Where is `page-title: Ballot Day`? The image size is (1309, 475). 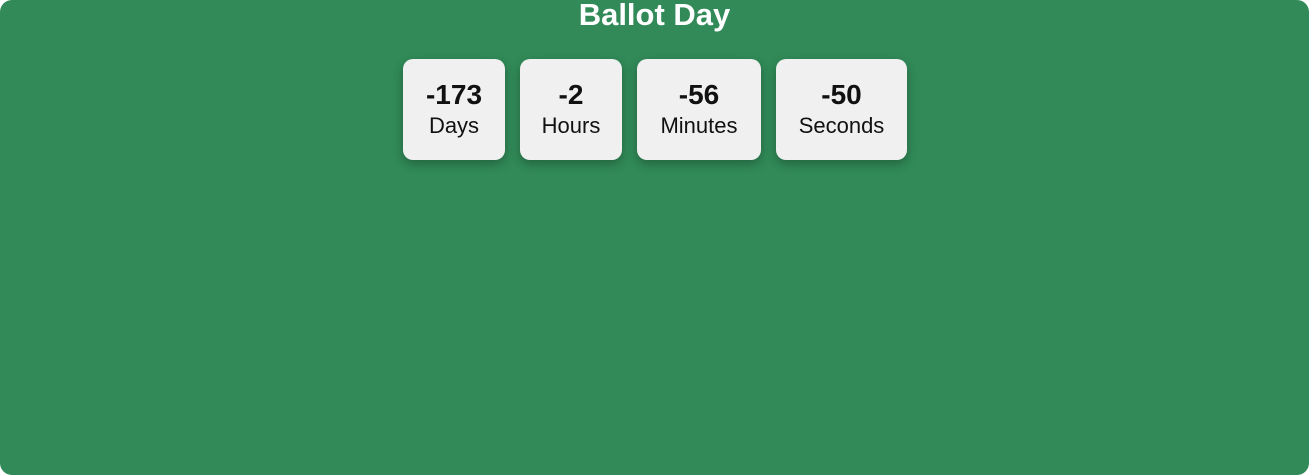 page-title: Ballot Day is located at coordinates (654, 16).